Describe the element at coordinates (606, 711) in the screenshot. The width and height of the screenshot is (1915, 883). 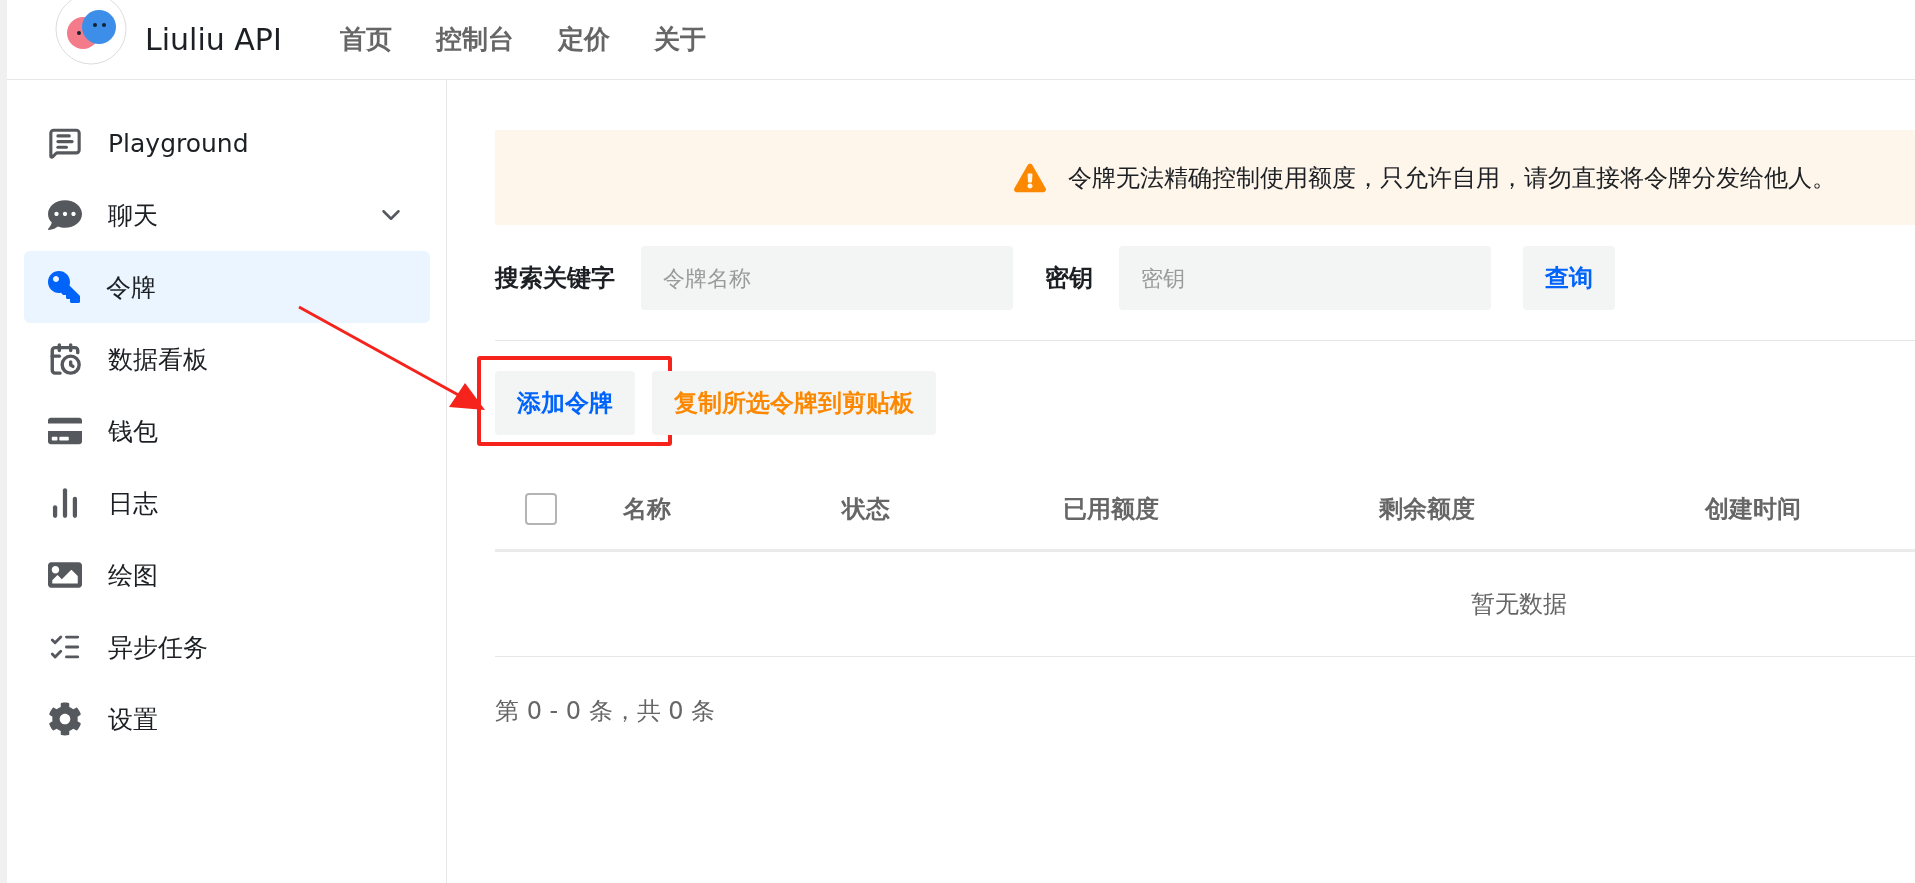
I see `pagination-text: 第 0 - 0 条，共 0 条` at that location.